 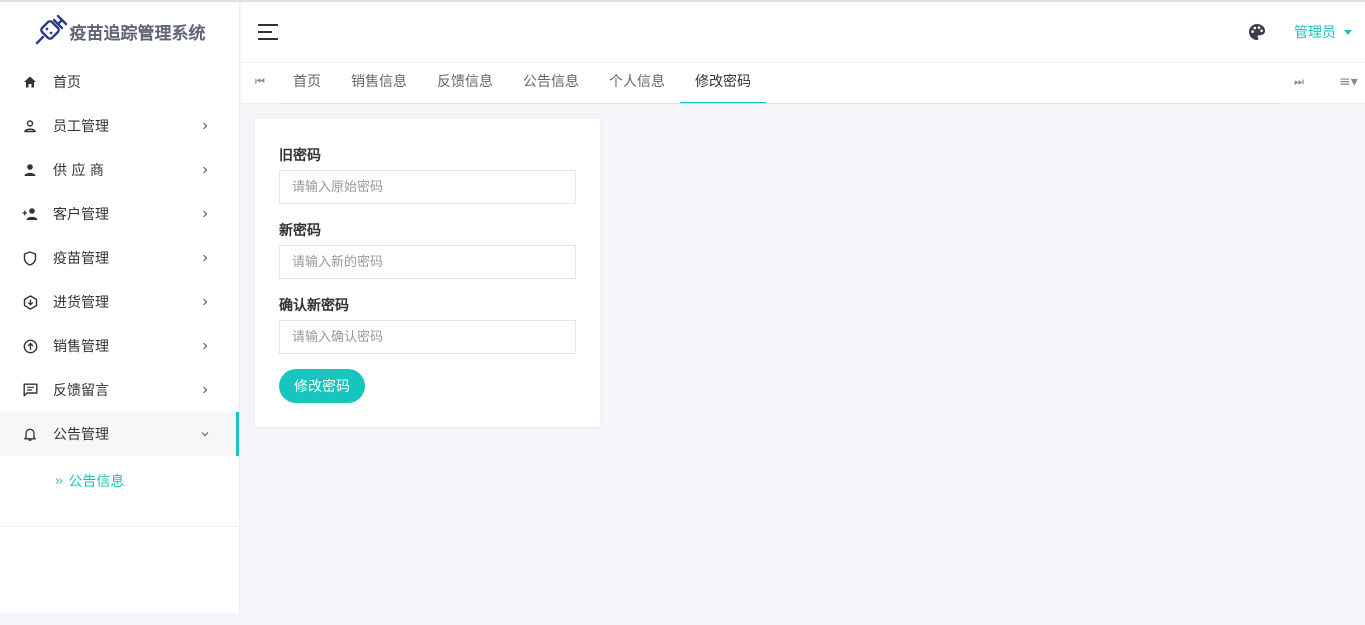 I want to click on sidebar-item-employees: 员工管理, so click(x=119, y=126).